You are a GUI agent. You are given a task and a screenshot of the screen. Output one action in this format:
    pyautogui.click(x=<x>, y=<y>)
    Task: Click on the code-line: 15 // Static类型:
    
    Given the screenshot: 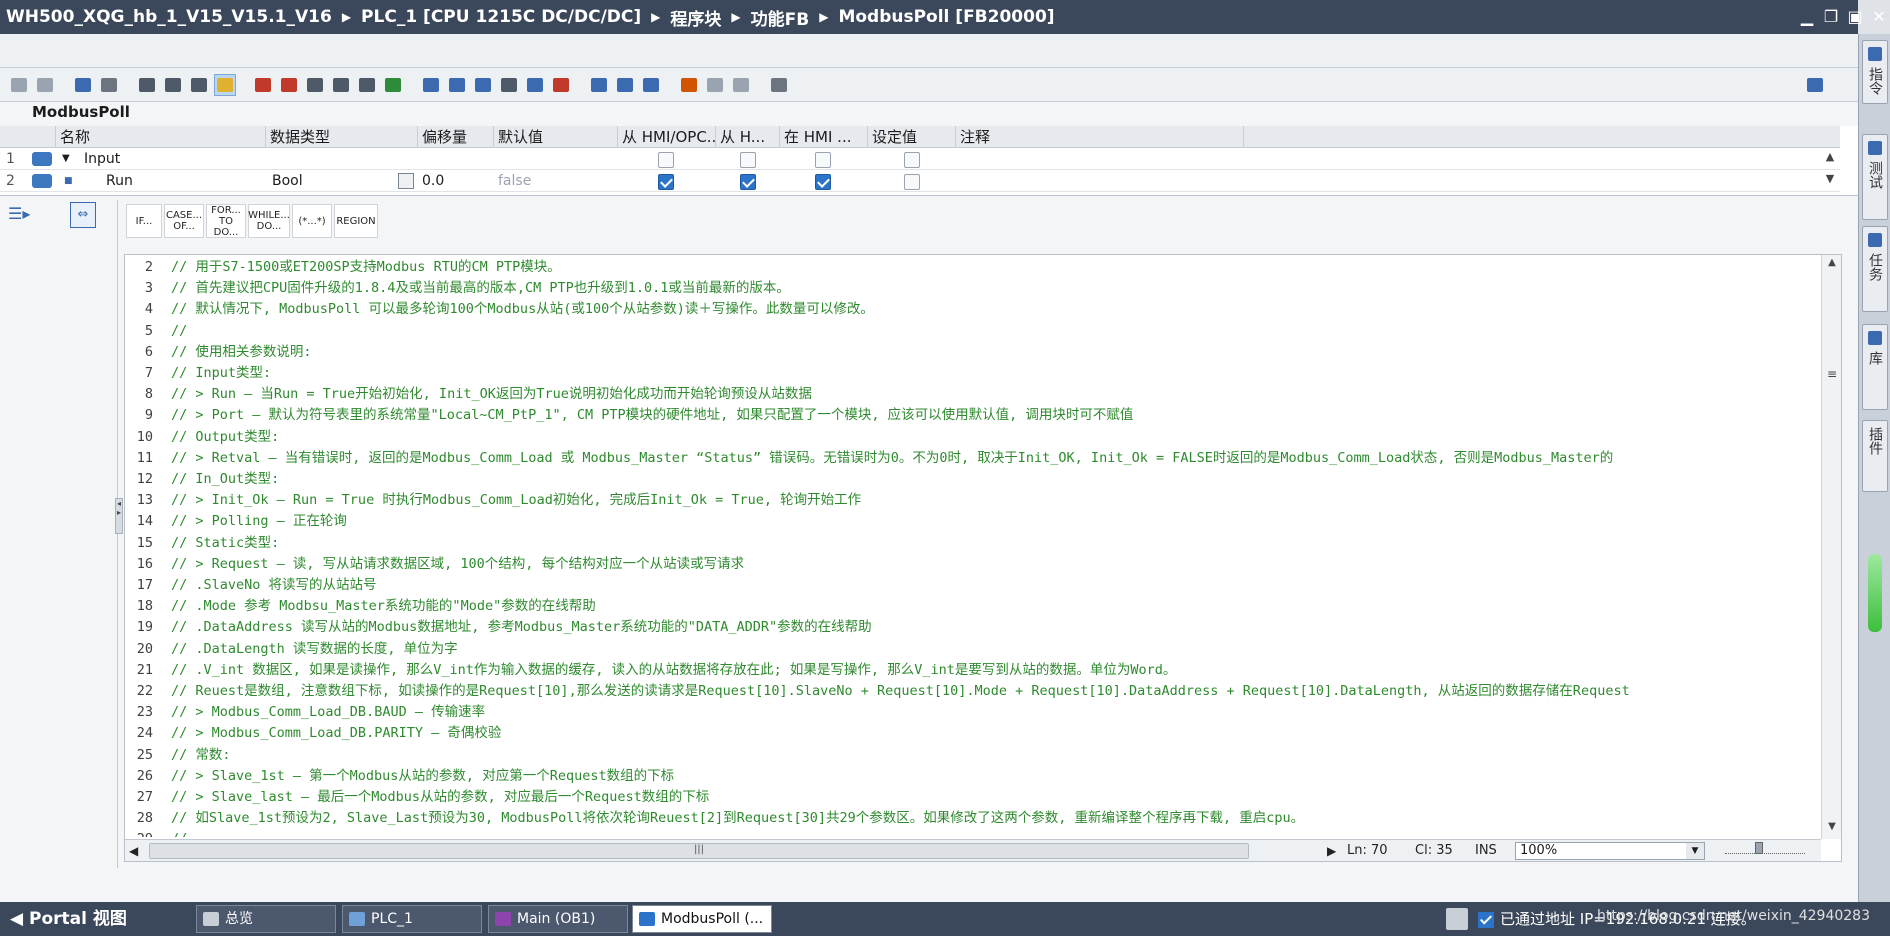 What is the action you would take?
    pyautogui.click(x=202, y=543)
    